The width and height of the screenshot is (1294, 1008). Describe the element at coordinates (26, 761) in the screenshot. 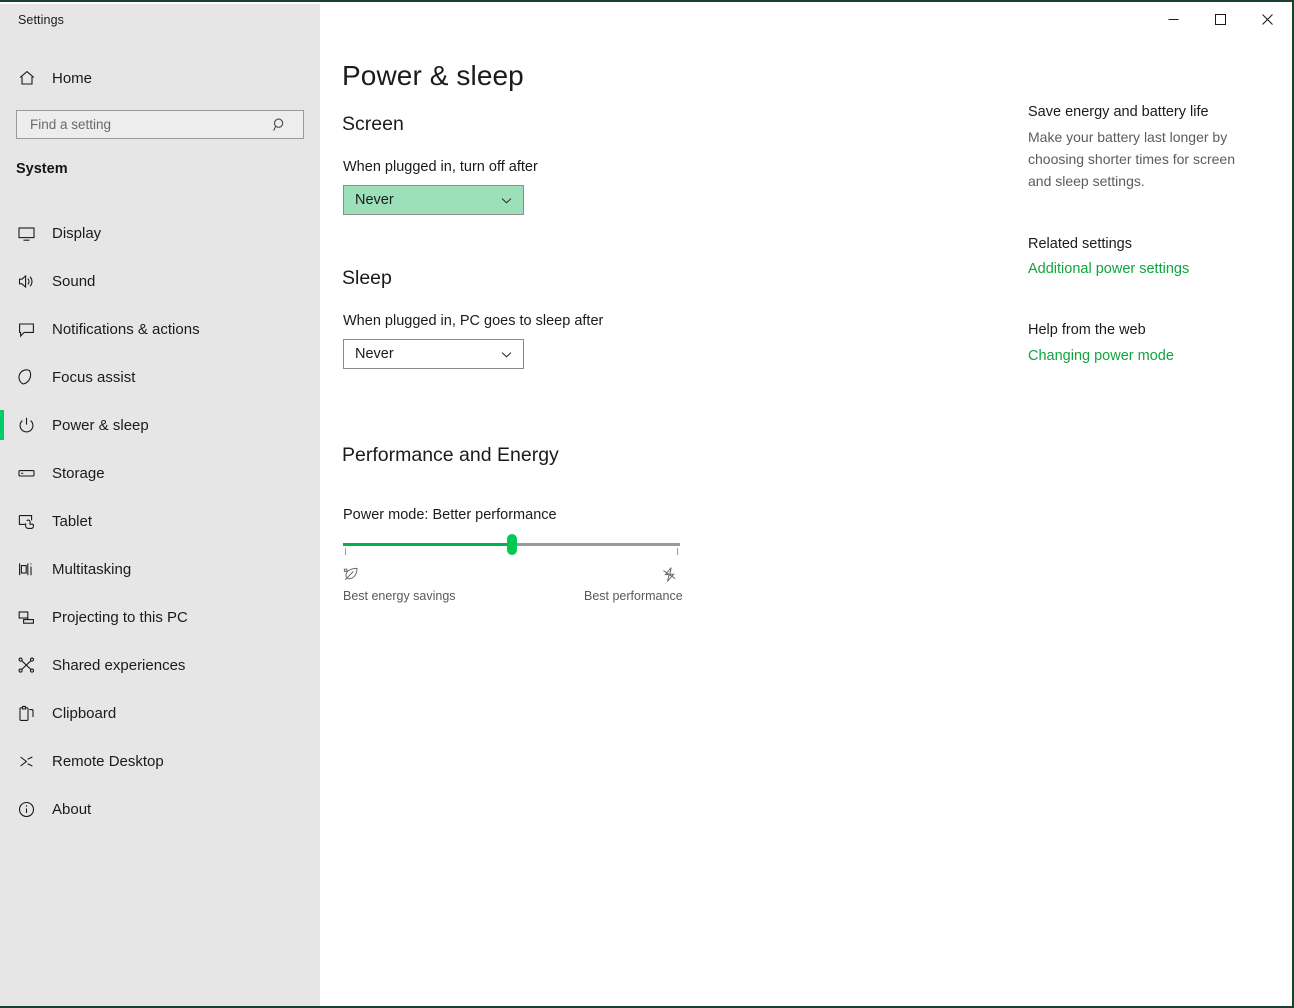

I see `remote-desktop-icon` at that location.